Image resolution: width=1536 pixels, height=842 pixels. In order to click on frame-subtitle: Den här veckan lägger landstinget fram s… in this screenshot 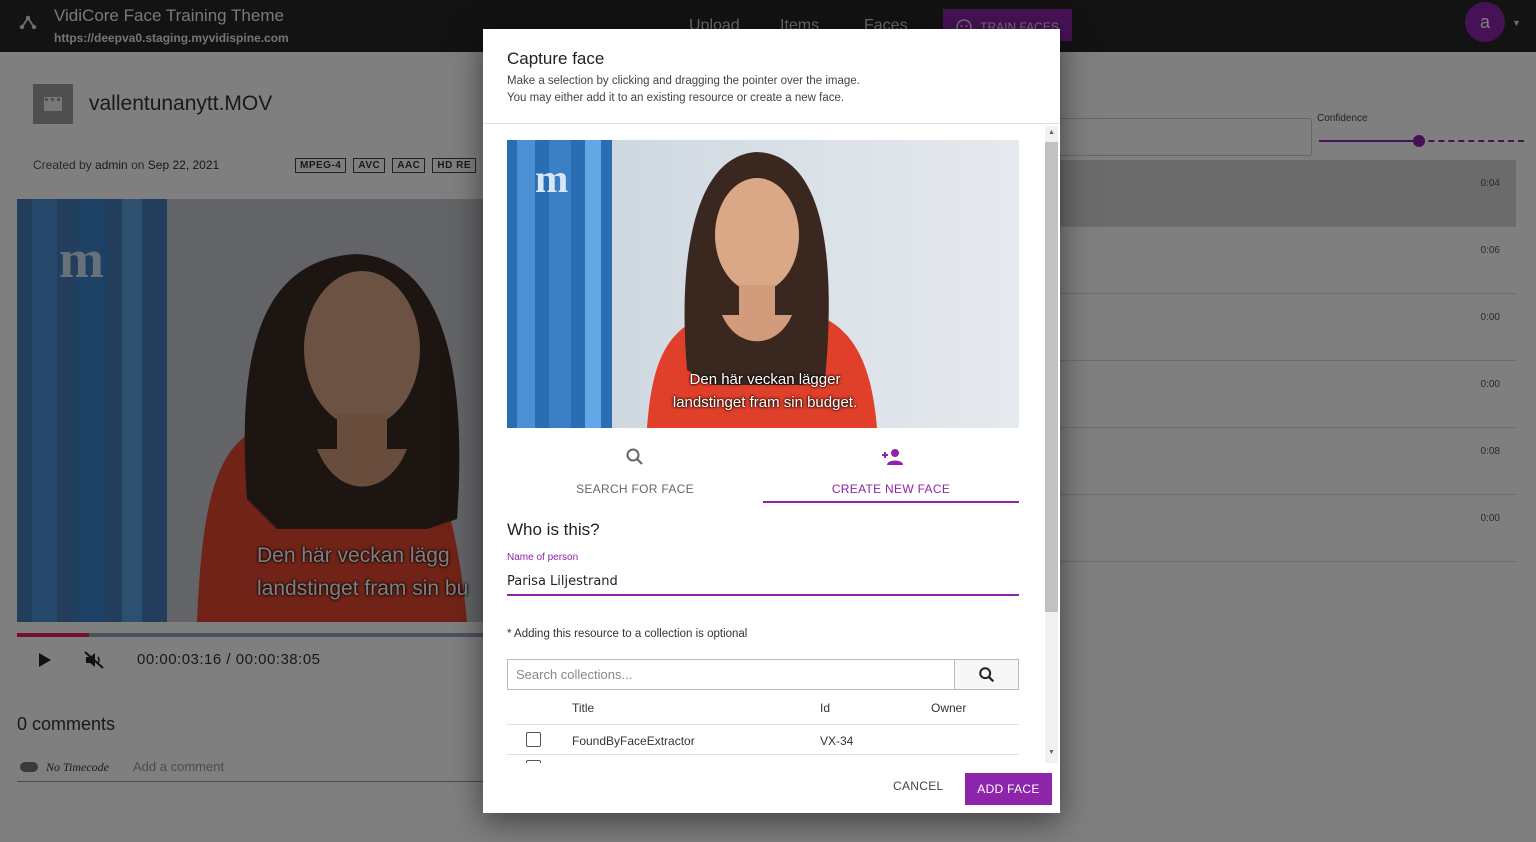, I will do `click(765, 391)`.